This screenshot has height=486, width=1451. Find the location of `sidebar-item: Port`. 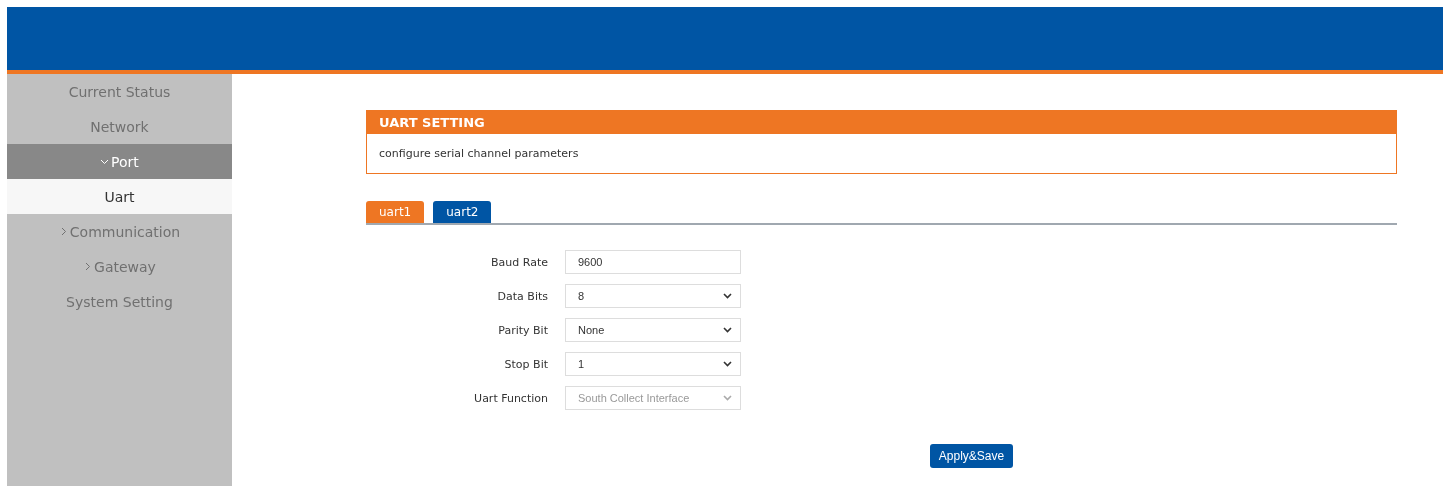

sidebar-item: Port is located at coordinates (119, 161).